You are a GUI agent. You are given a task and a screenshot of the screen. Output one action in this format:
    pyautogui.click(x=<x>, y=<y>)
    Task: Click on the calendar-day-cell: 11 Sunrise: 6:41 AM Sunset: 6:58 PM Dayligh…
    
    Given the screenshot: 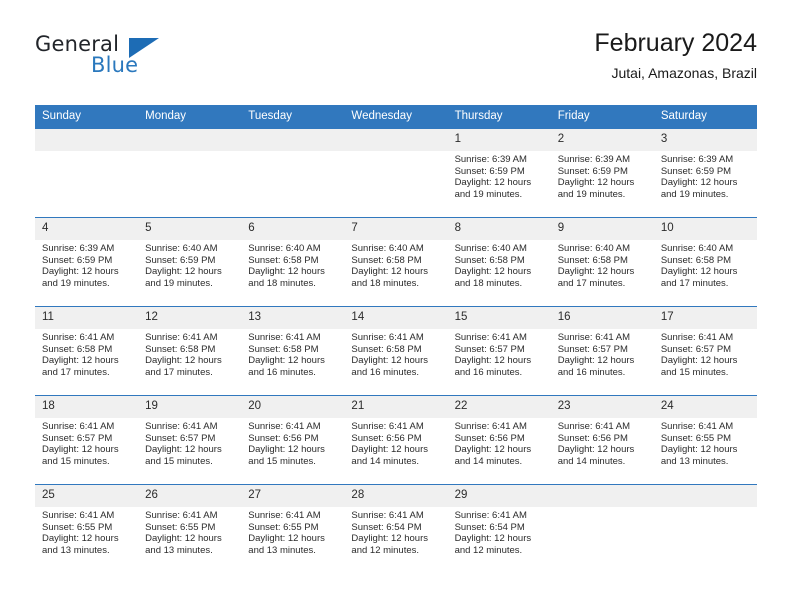 What is the action you would take?
    pyautogui.click(x=87, y=351)
    